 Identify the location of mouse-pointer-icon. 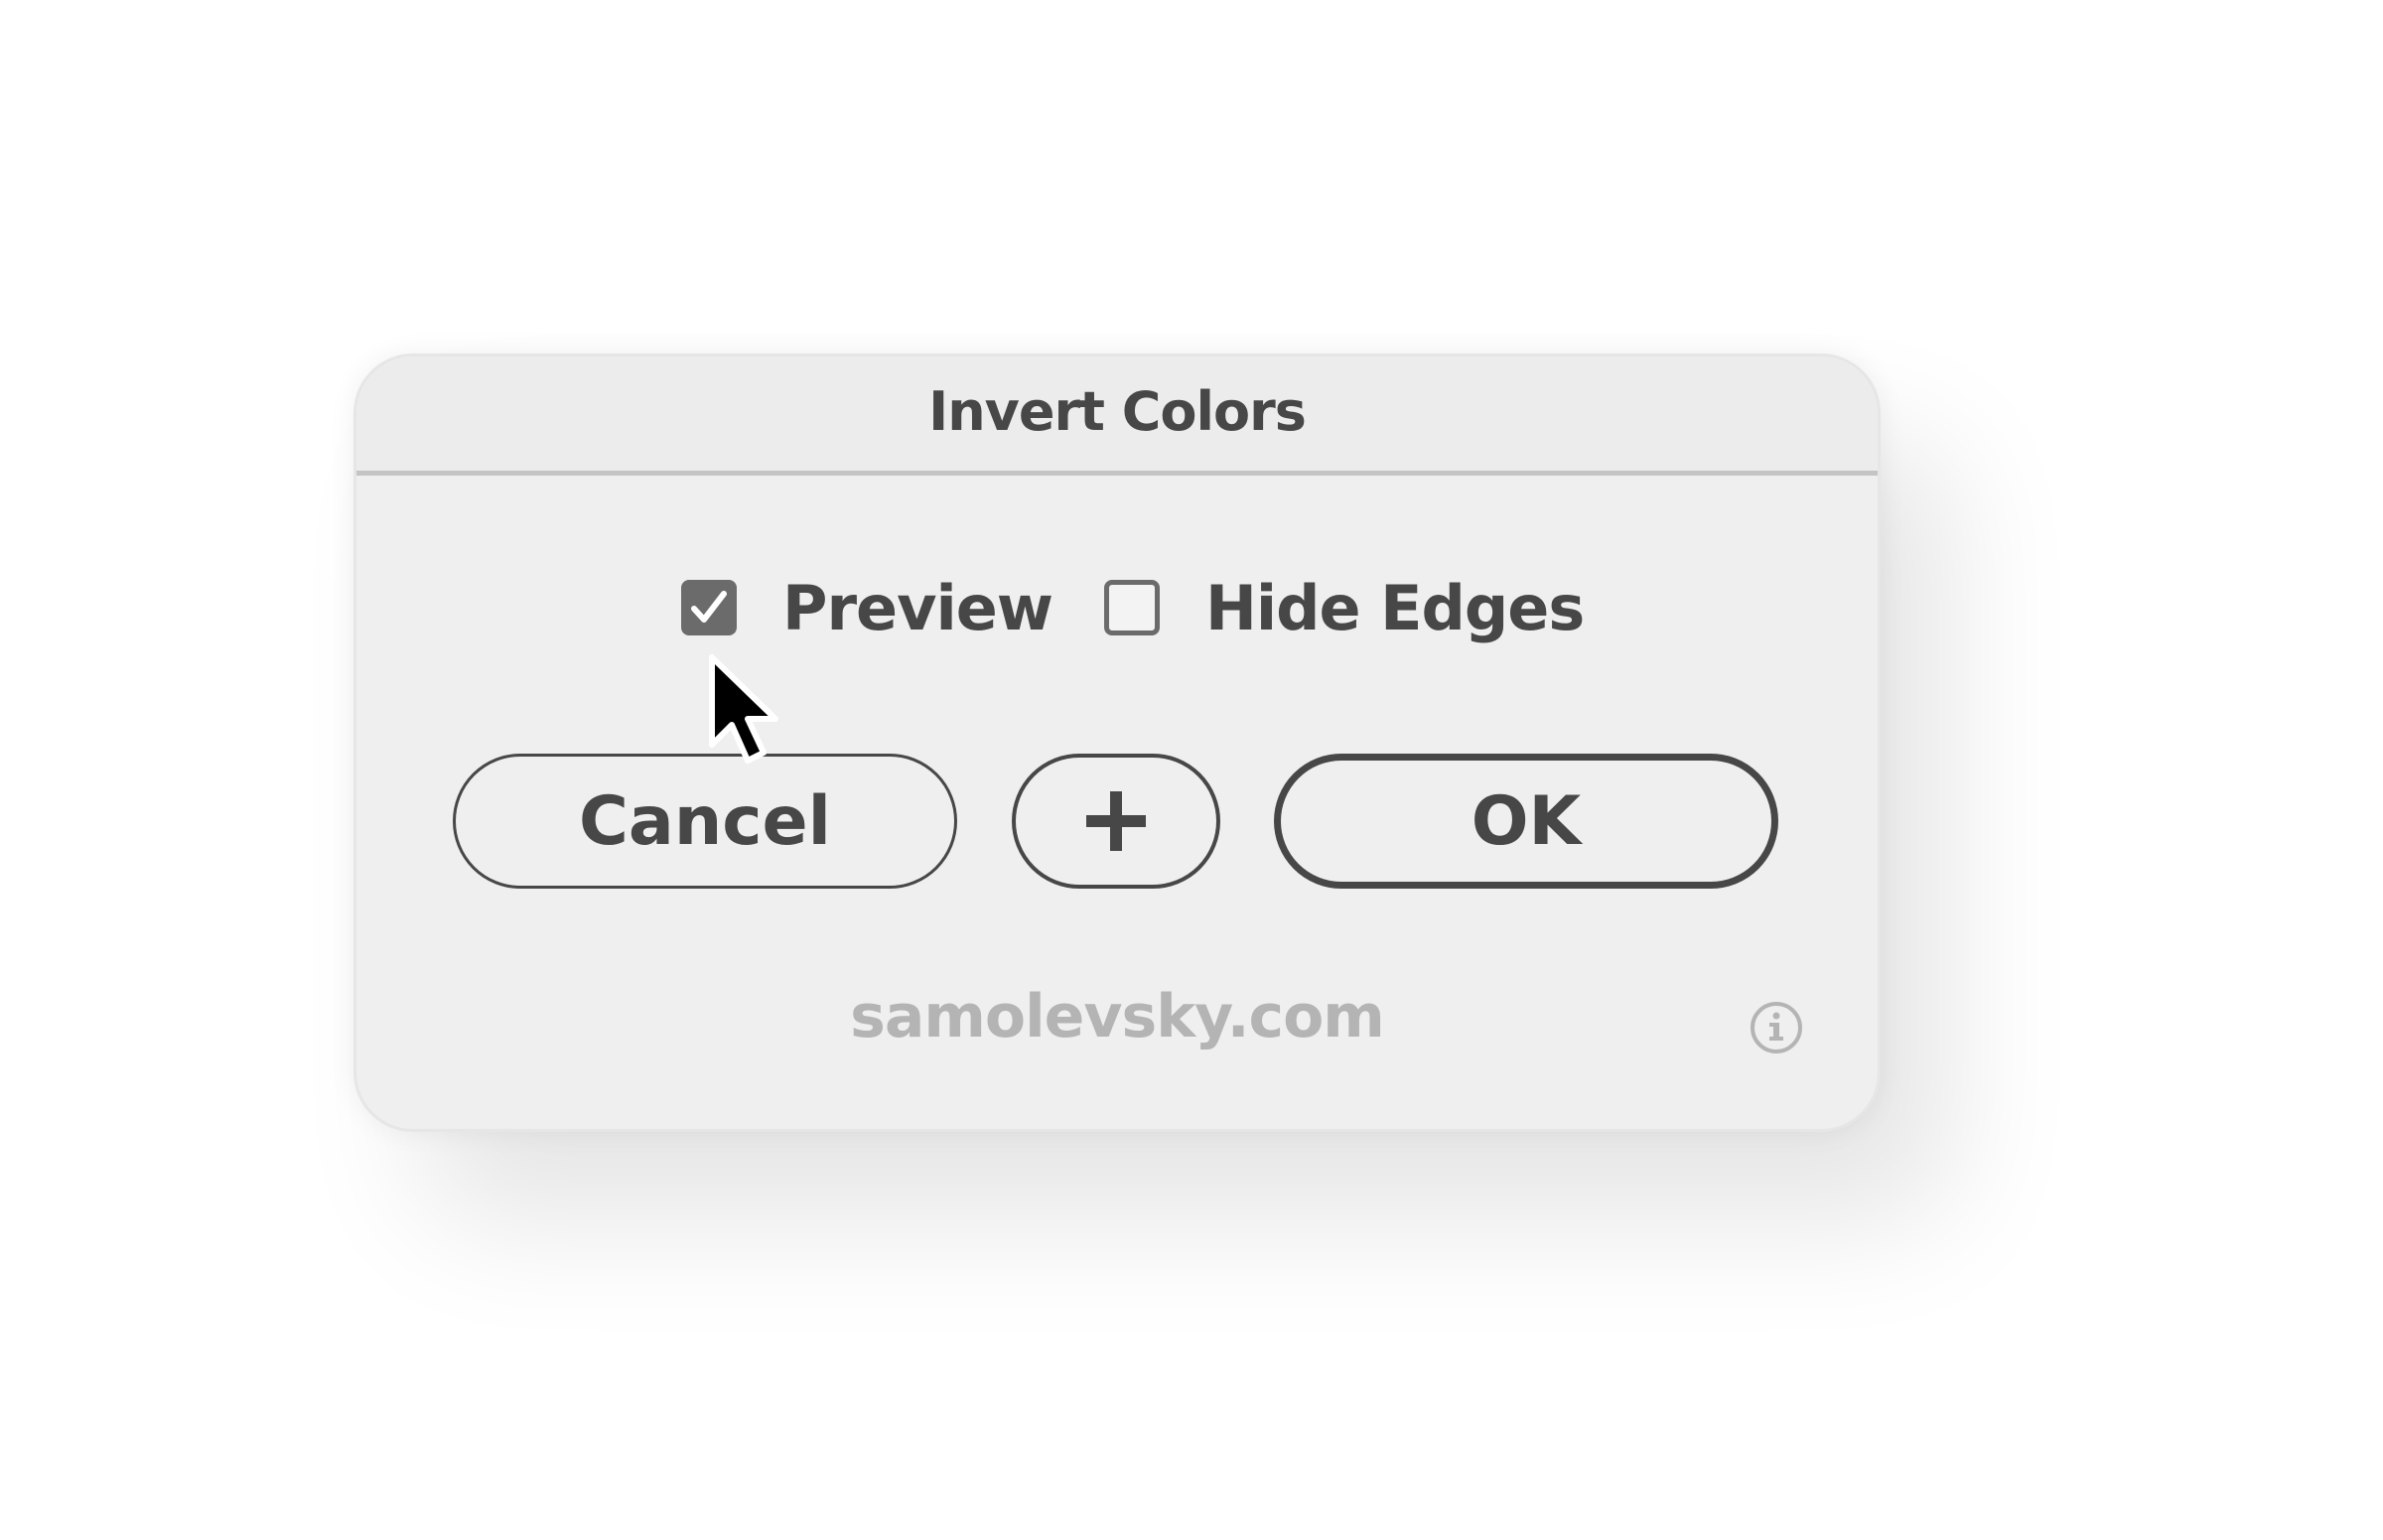
(744, 709).